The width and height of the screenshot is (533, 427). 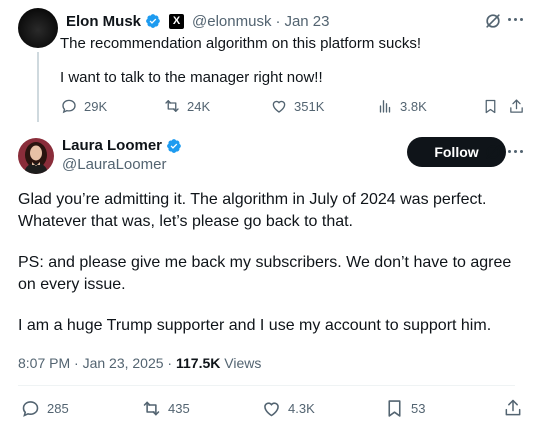 What do you see at coordinates (199, 106) in the screenshot?
I see `repost-count: 24K` at bounding box center [199, 106].